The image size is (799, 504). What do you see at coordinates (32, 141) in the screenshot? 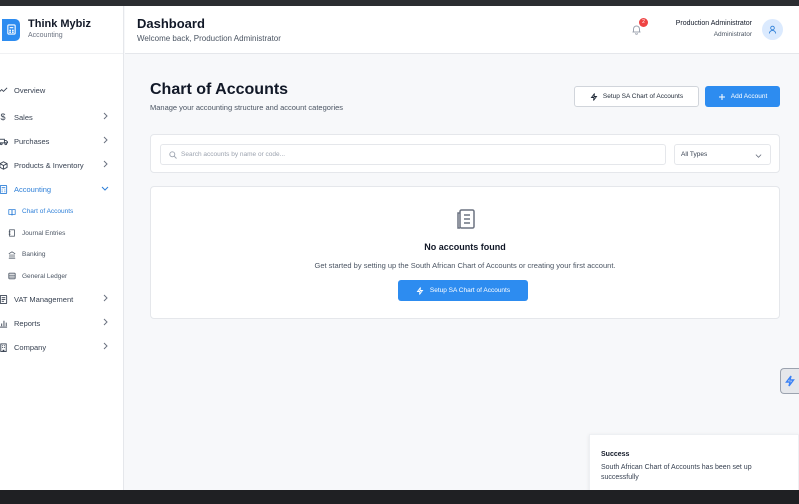
I see `sidebar-item-label: Purchases` at bounding box center [32, 141].